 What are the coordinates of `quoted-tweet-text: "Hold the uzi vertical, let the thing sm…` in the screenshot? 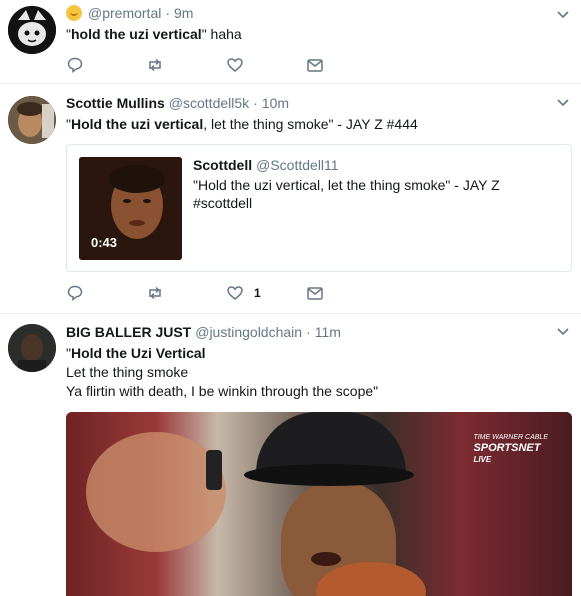 It's located at (346, 194).